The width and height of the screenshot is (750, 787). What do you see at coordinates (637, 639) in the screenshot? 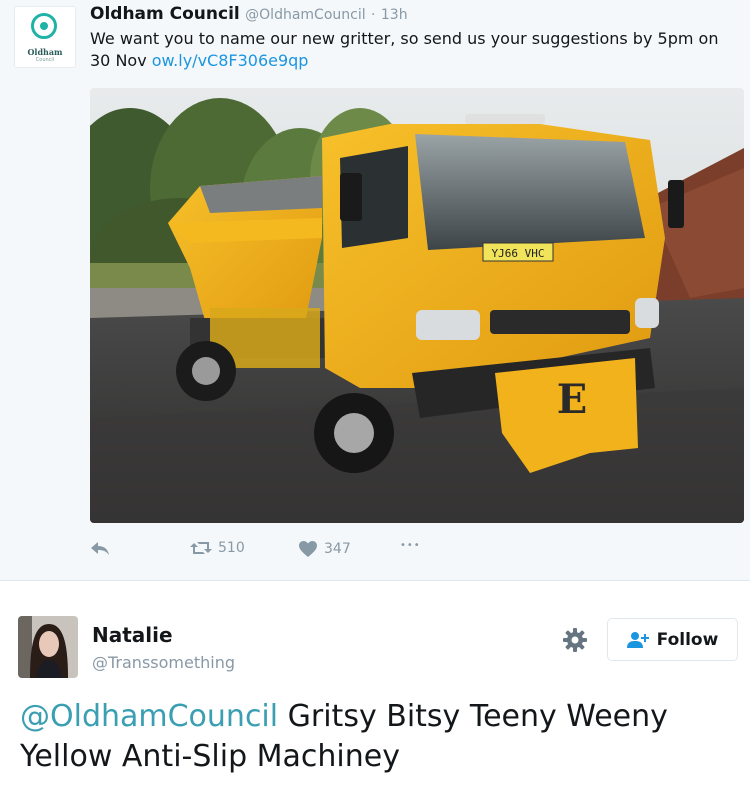
I see `add-user-icon` at bounding box center [637, 639].